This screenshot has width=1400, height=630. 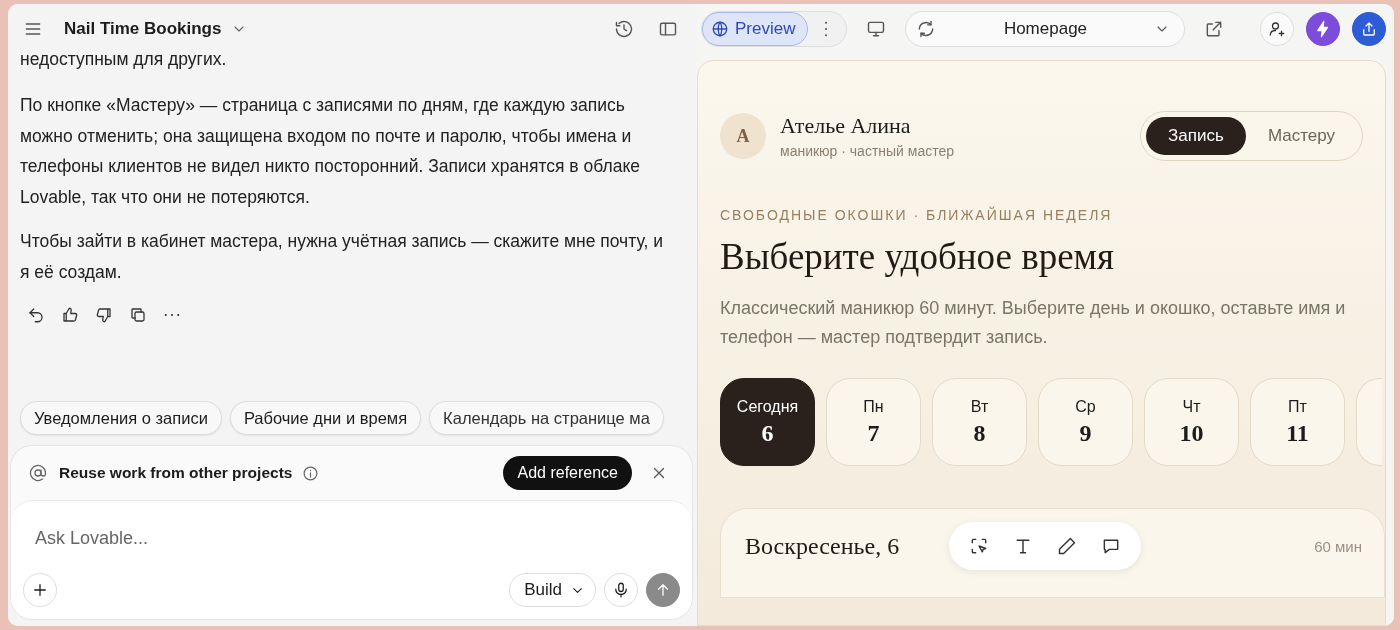 What do you see at coordinates (979, 422) in the screenshot?
I see `day-card: Вт 8` at bounding box center [979, 422].